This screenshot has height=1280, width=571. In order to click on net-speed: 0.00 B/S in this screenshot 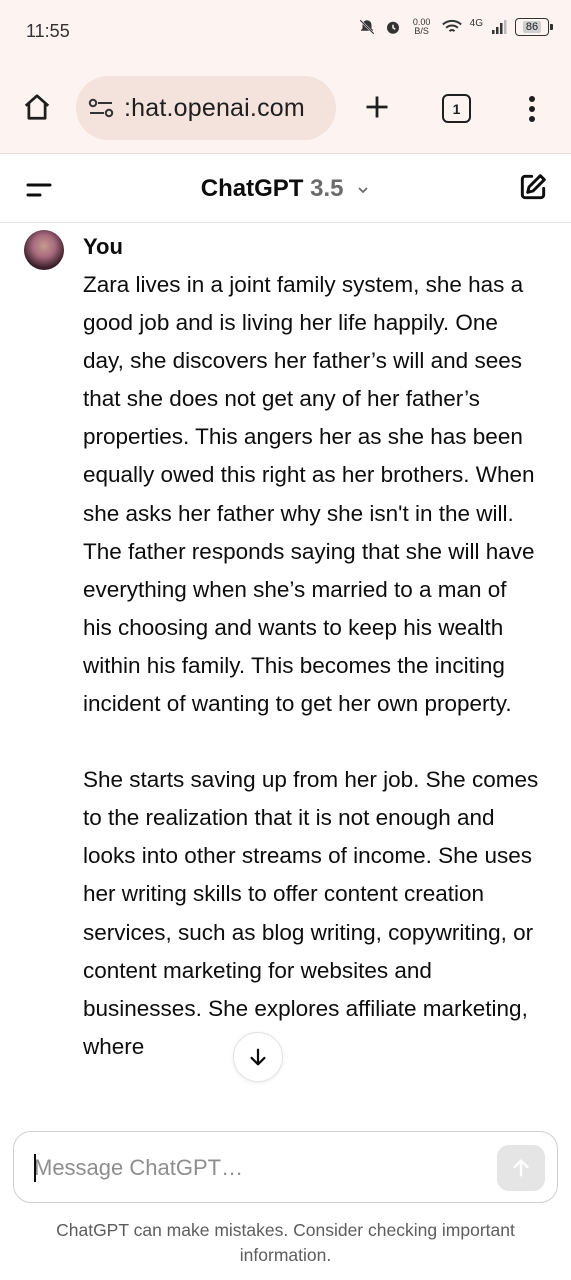, I will do `click(422, 27)`.